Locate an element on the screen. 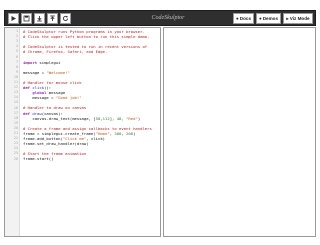  download-button is located at coordinates (39, 18).